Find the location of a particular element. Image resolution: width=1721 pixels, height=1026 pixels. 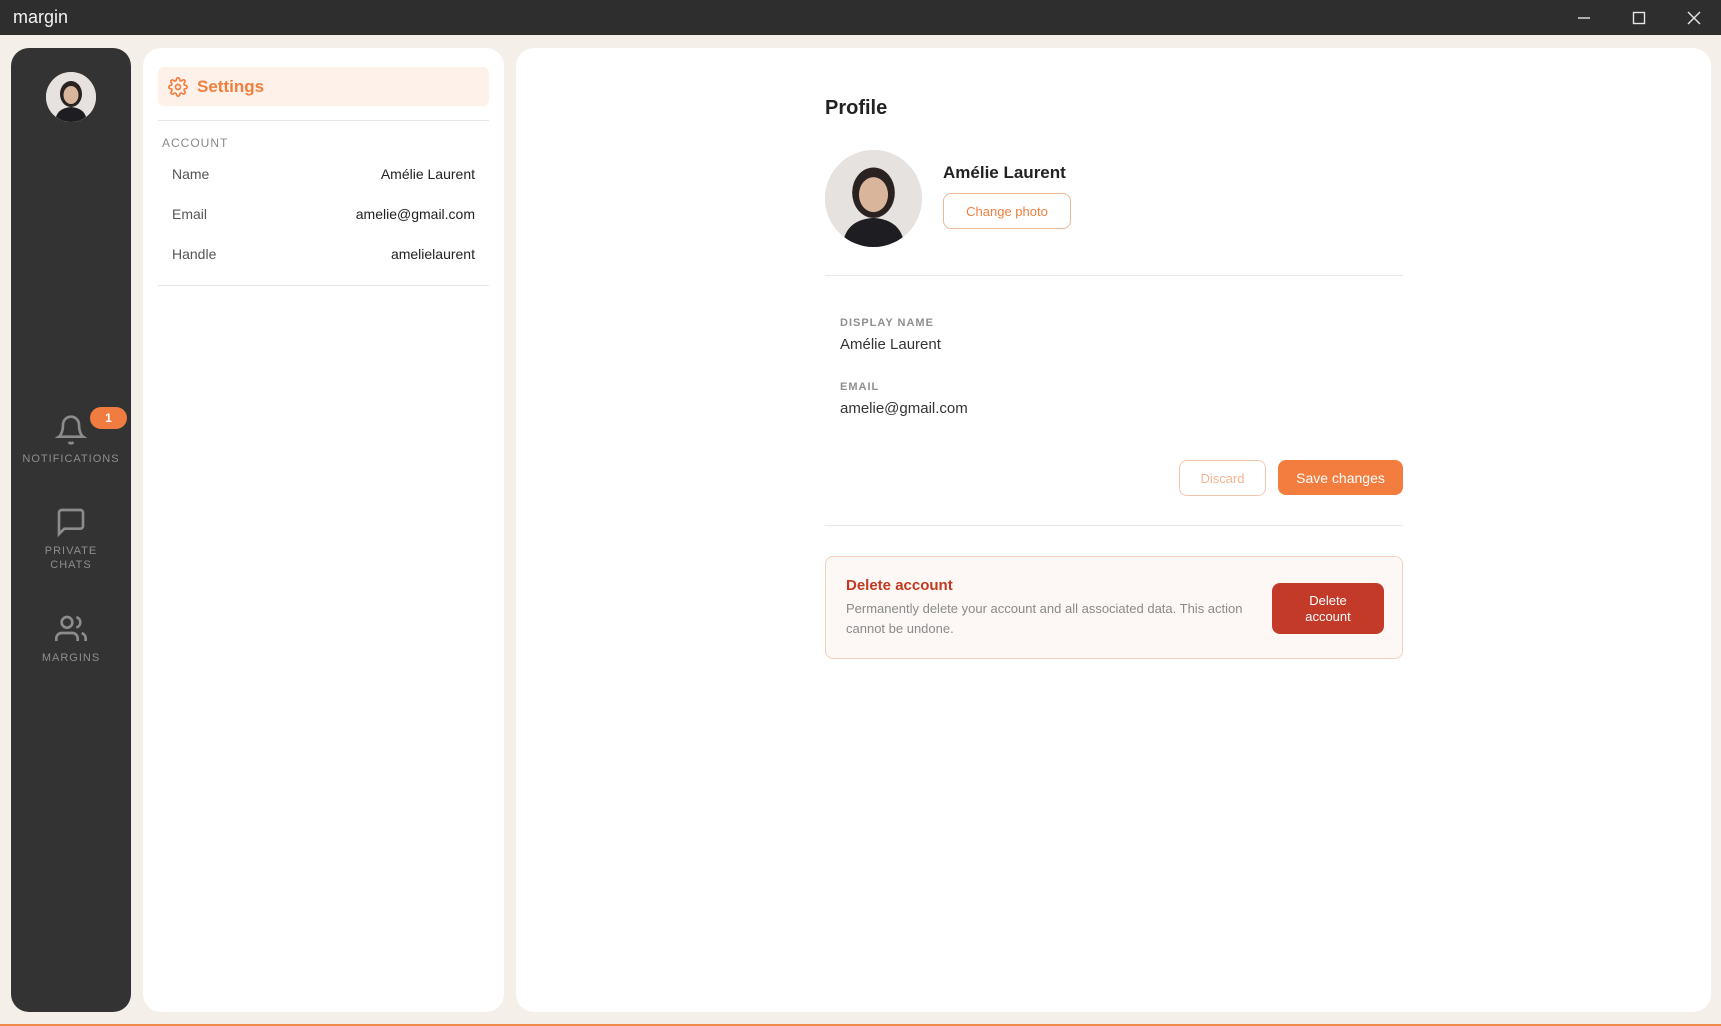

save-changes-button: Save changes is located at coordinates (1340, 477).